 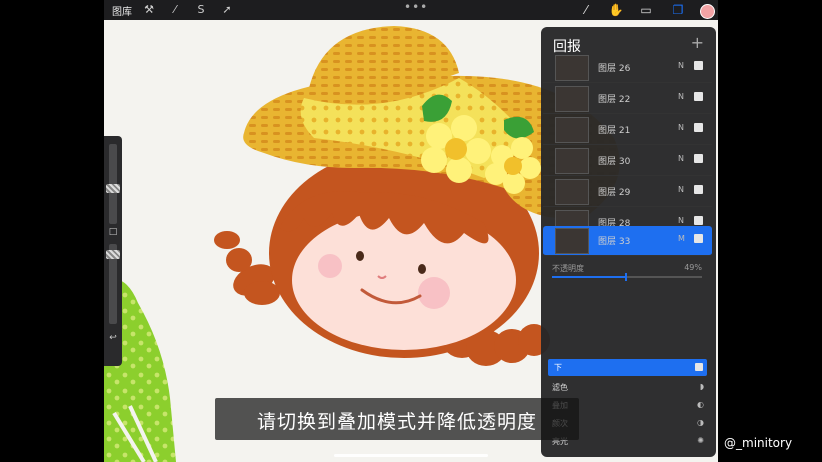 I want to click on layer-row: 图层 29 N, so click(x=627, y=192).